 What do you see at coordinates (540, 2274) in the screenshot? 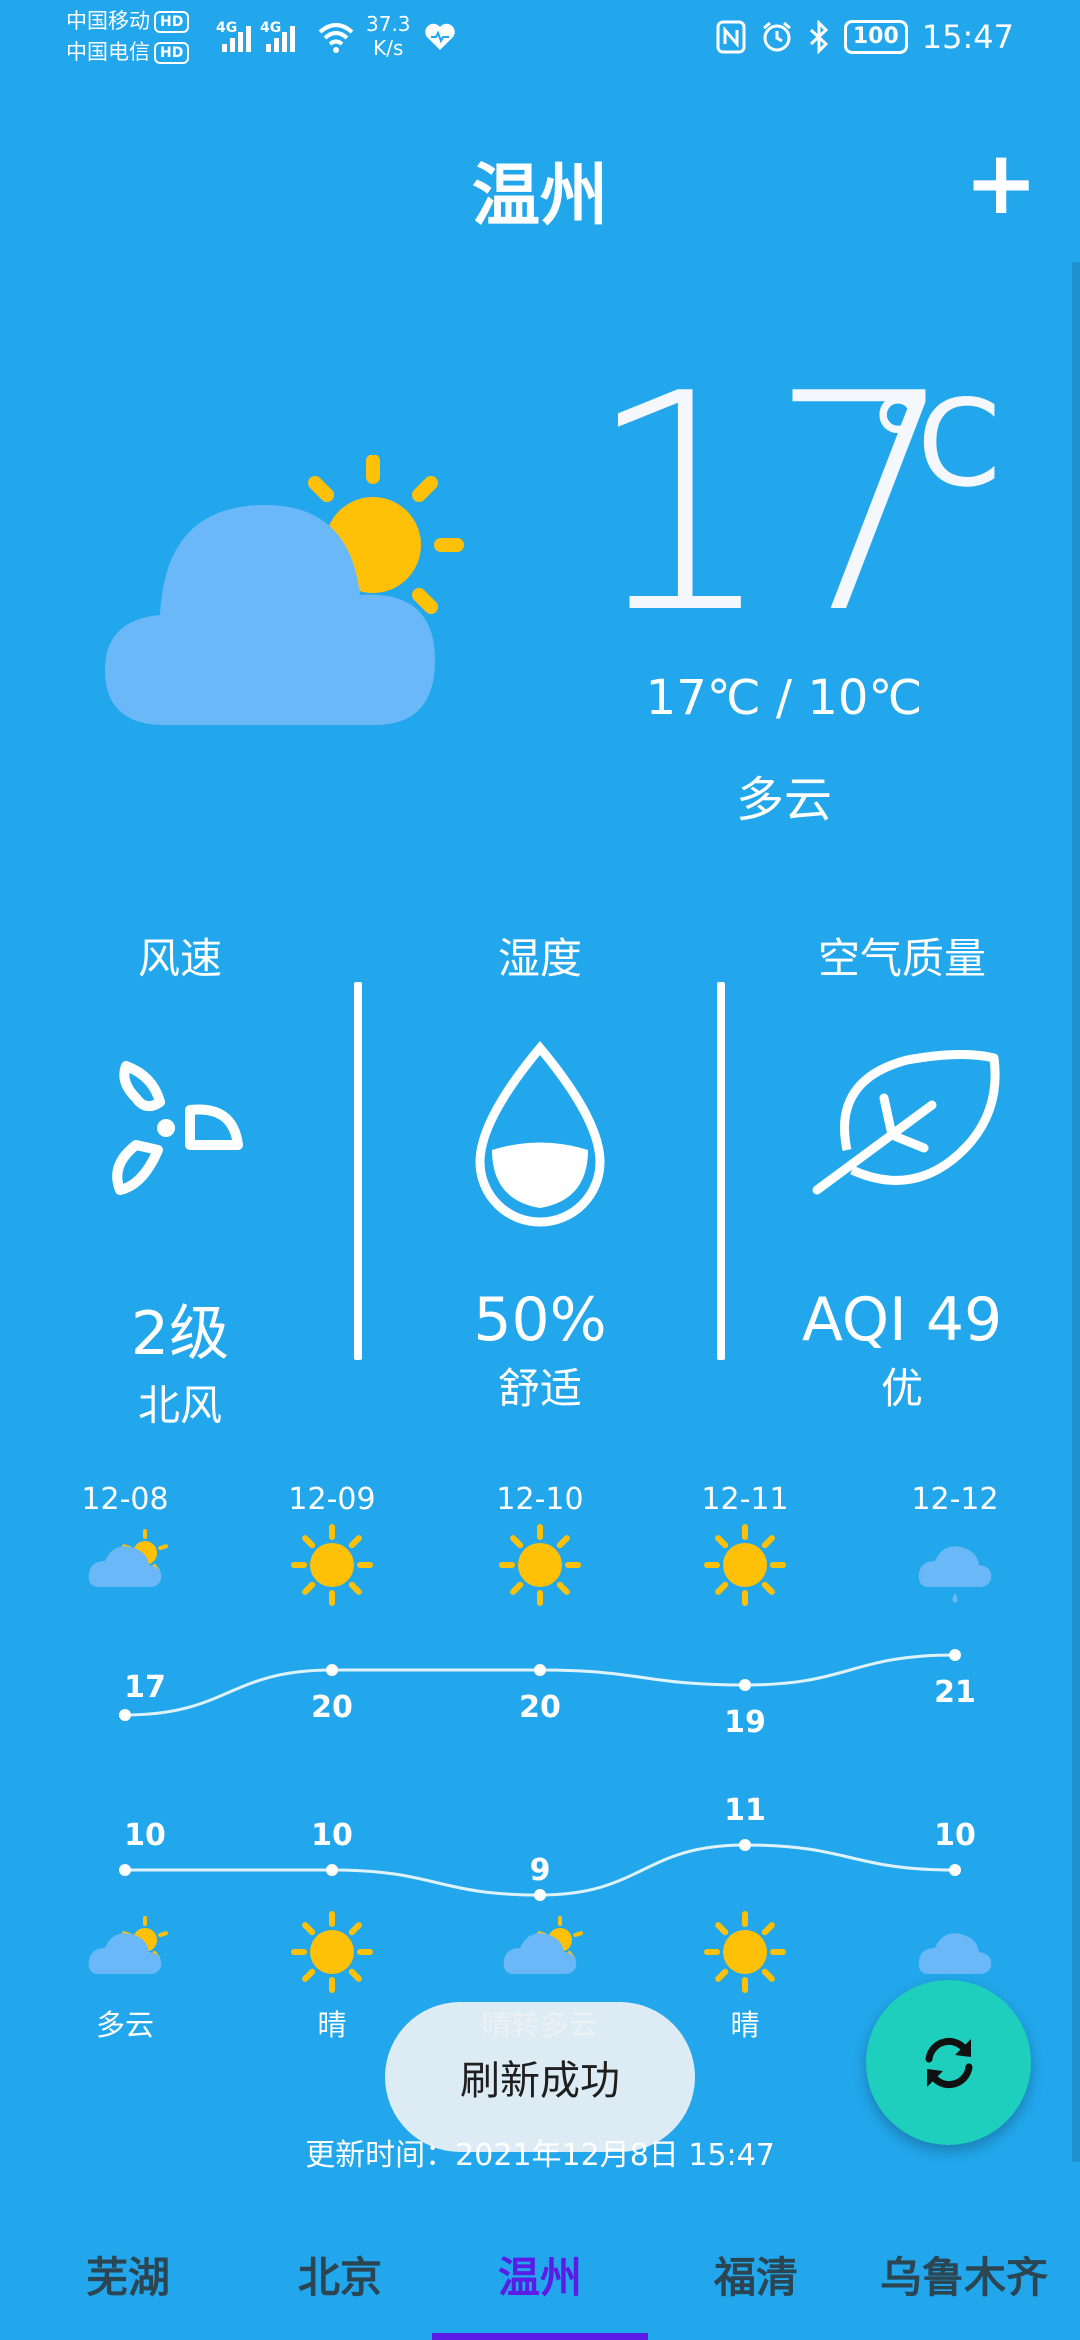
I see `tab-city: 温州` at bounding box center [540, 2274].